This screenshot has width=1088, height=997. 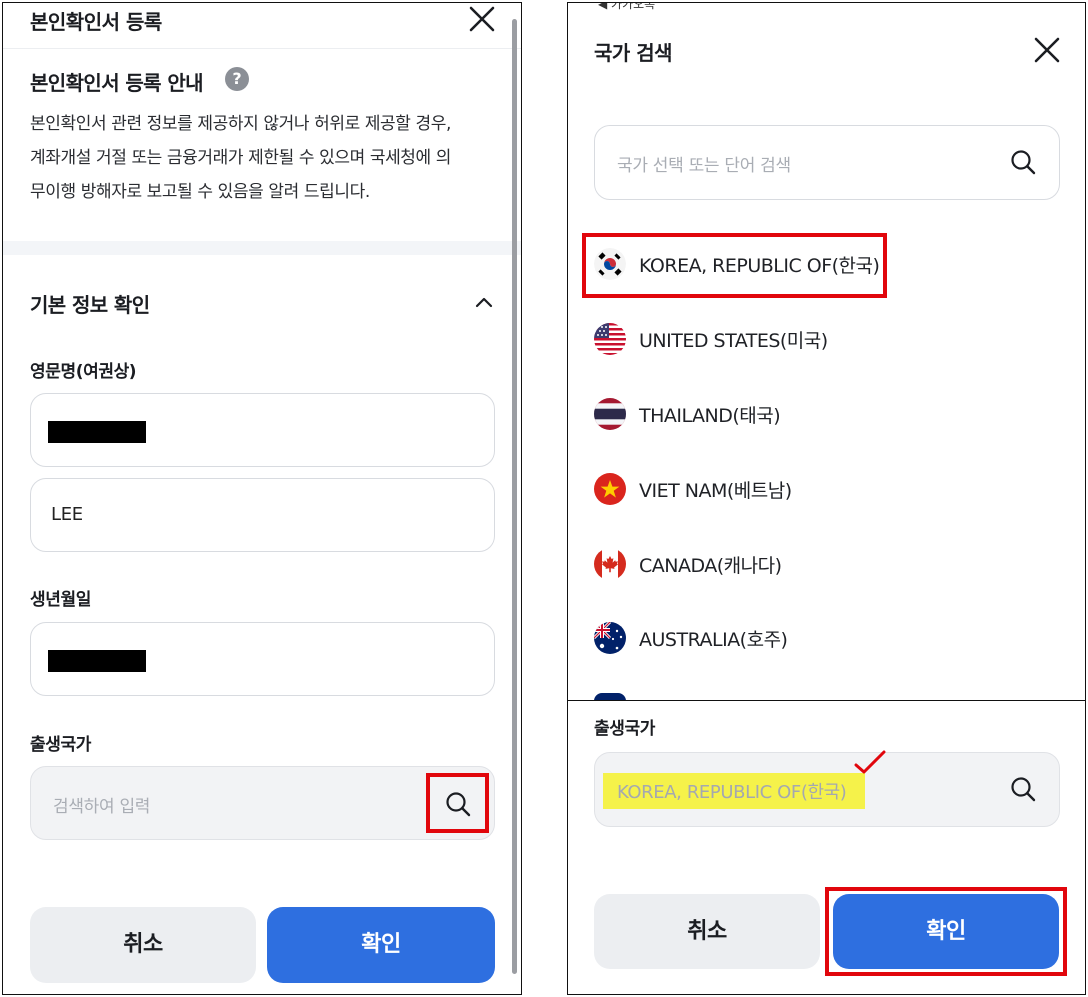 I want to click on notice-line: 계좌개설 거절 또는 금융거래가 제한될 수 있으며 국세청에 의, so click(x=241, y=158).